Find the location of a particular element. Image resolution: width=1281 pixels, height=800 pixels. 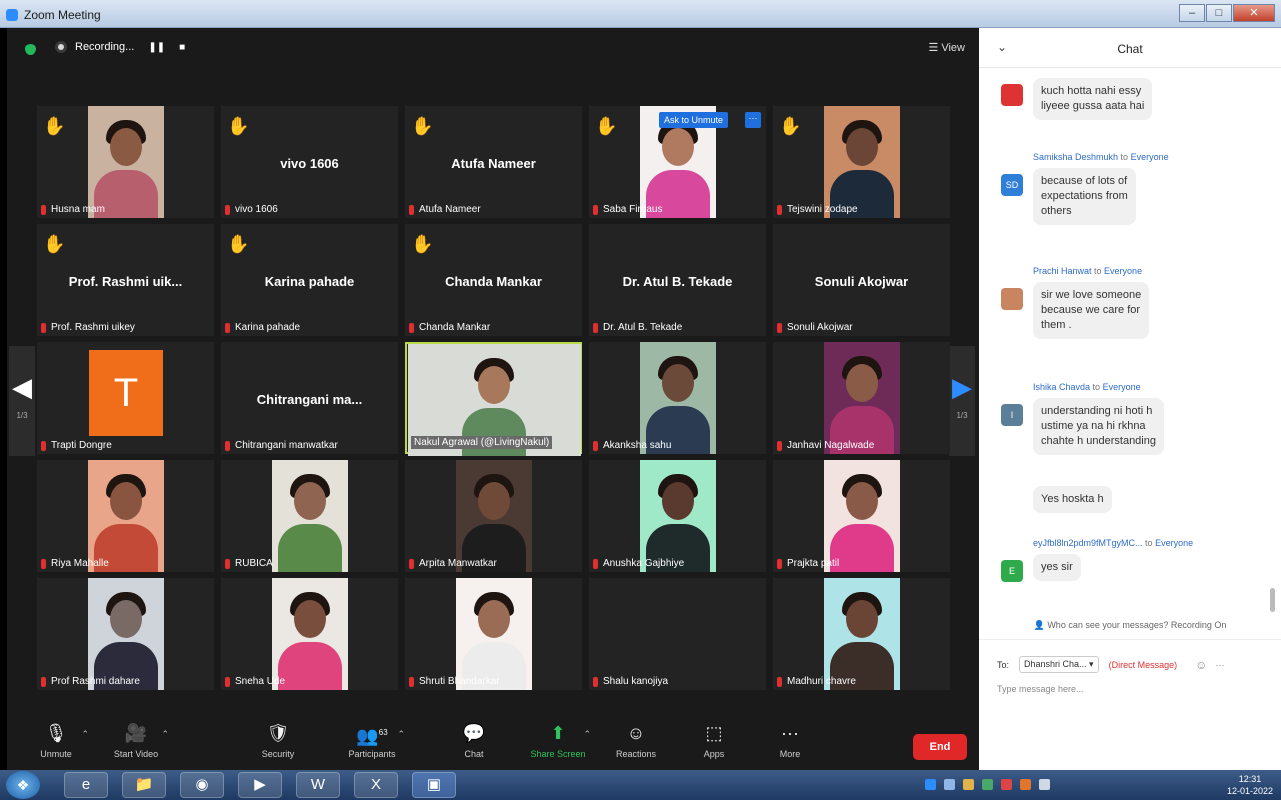

participant-name-label: Trapti Dongre is located at coordinates (76, 445).